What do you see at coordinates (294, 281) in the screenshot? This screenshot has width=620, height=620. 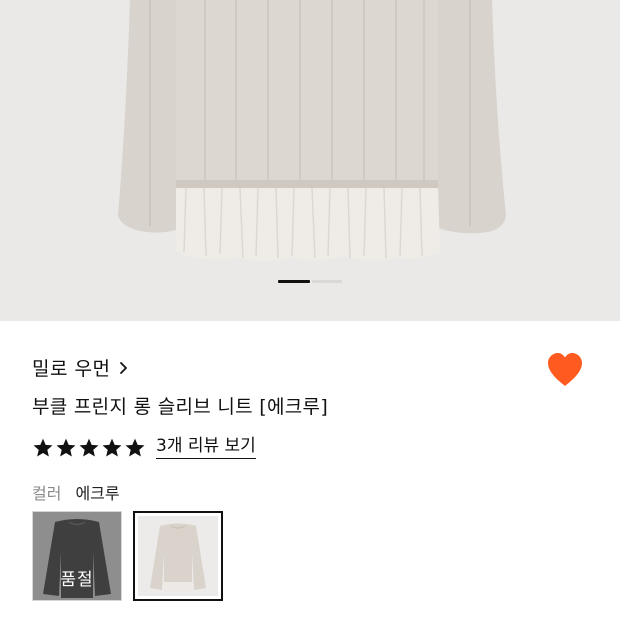 I see `carousel-indicator-active` at bounding box center [294, 281].